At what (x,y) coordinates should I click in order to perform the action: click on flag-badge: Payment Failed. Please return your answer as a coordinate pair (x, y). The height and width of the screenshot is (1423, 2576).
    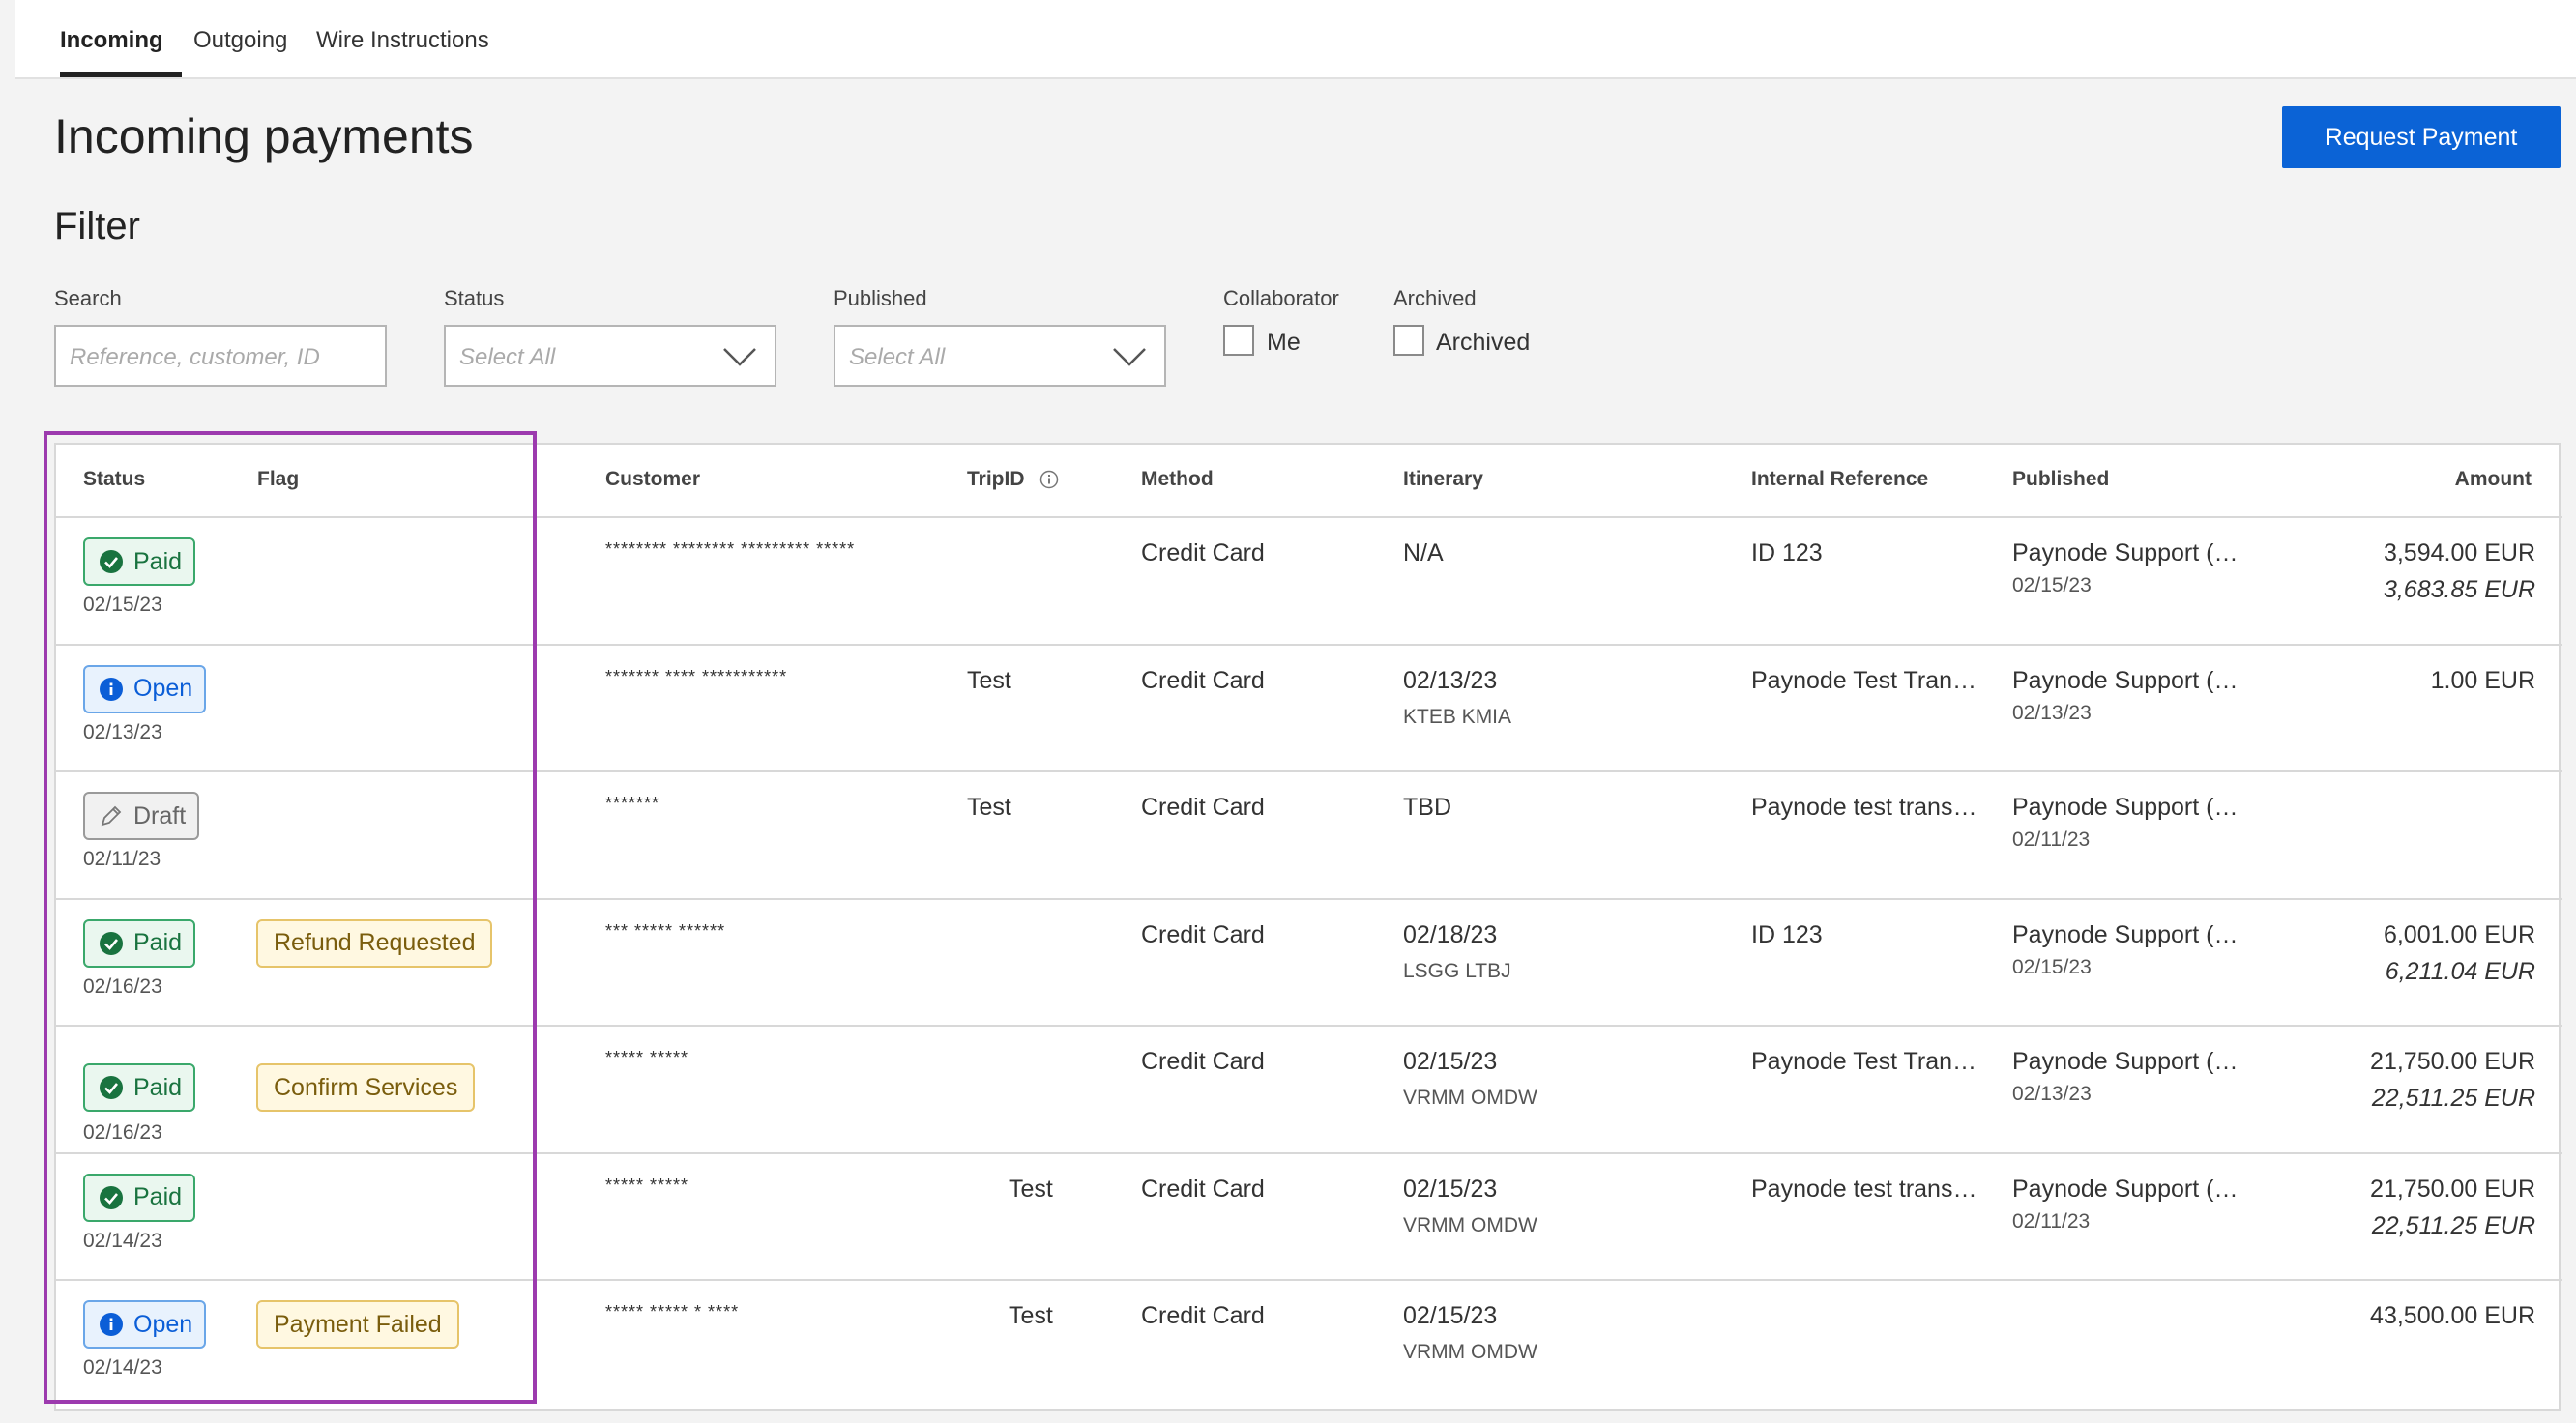
    Looking at the image, I should click on (357, 1324).